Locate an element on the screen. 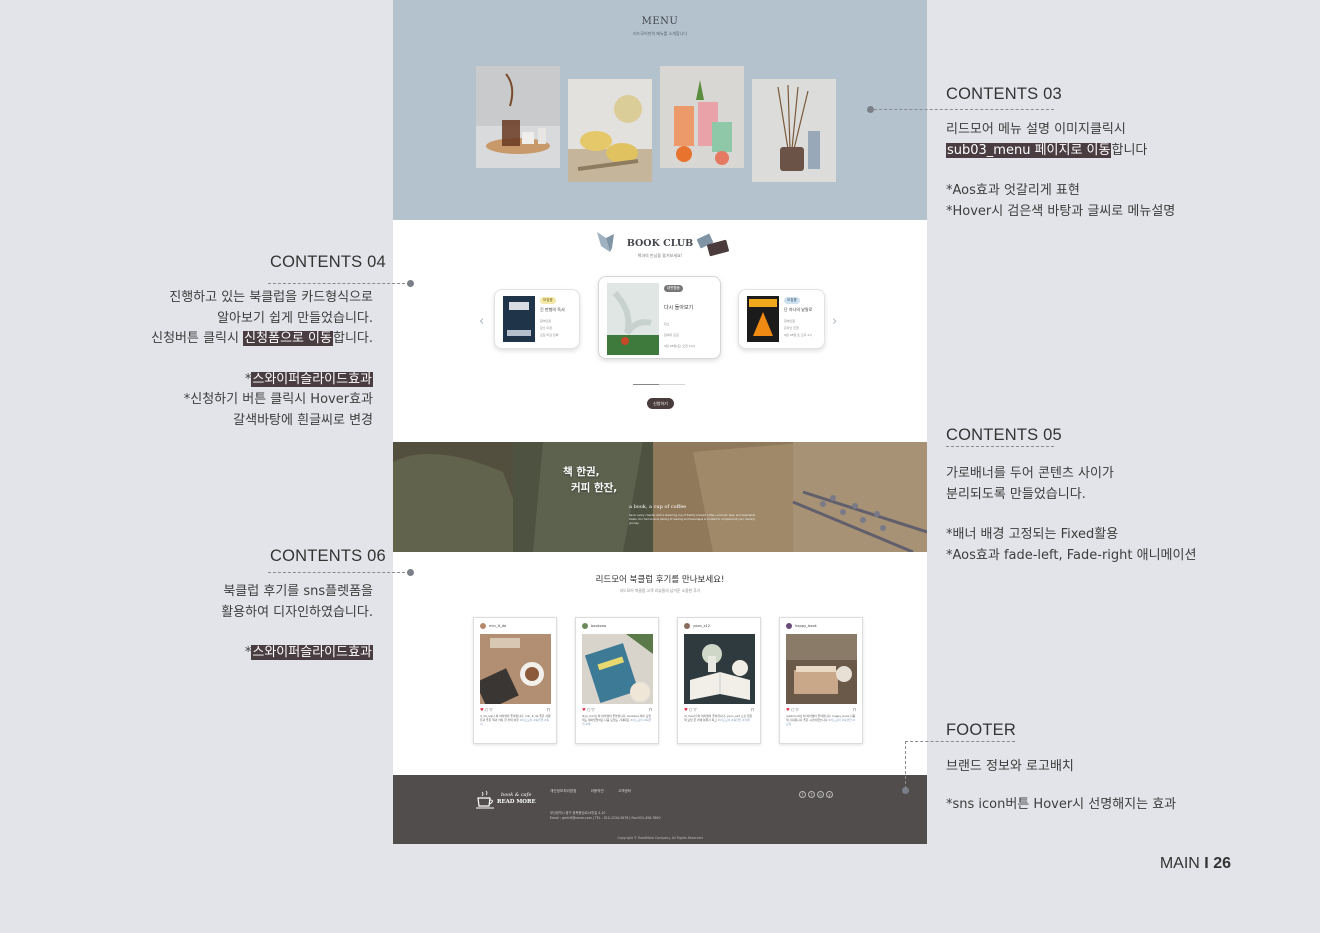 The width and height of the screenshot is (1320, 933). youtube-icon: y is located at coordinates (829, 794).